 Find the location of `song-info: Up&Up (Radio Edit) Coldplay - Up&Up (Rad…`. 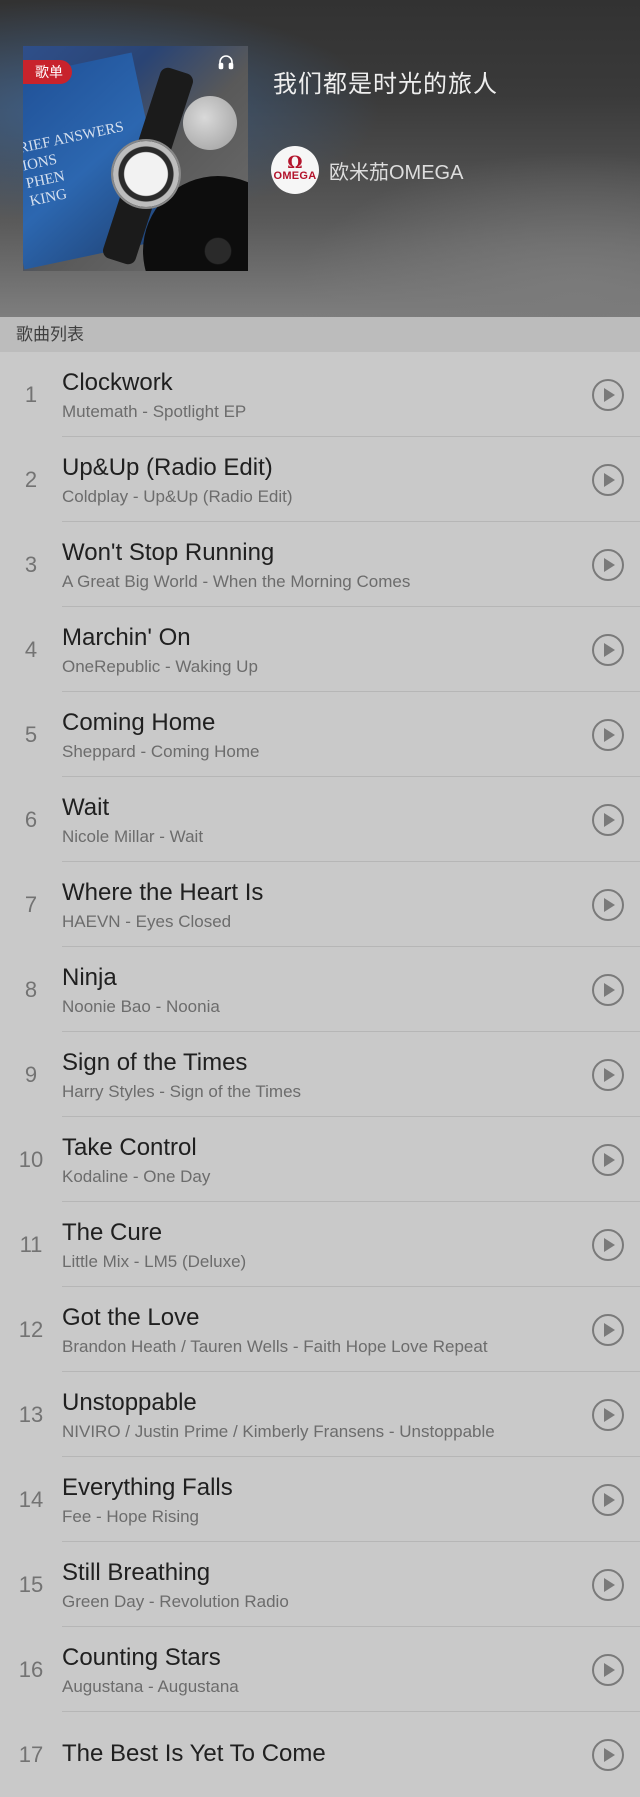

song-info: Up&Up (Radio Edit) Coldplay - Up&Up (Rad… is located at coordinates (327, 479).